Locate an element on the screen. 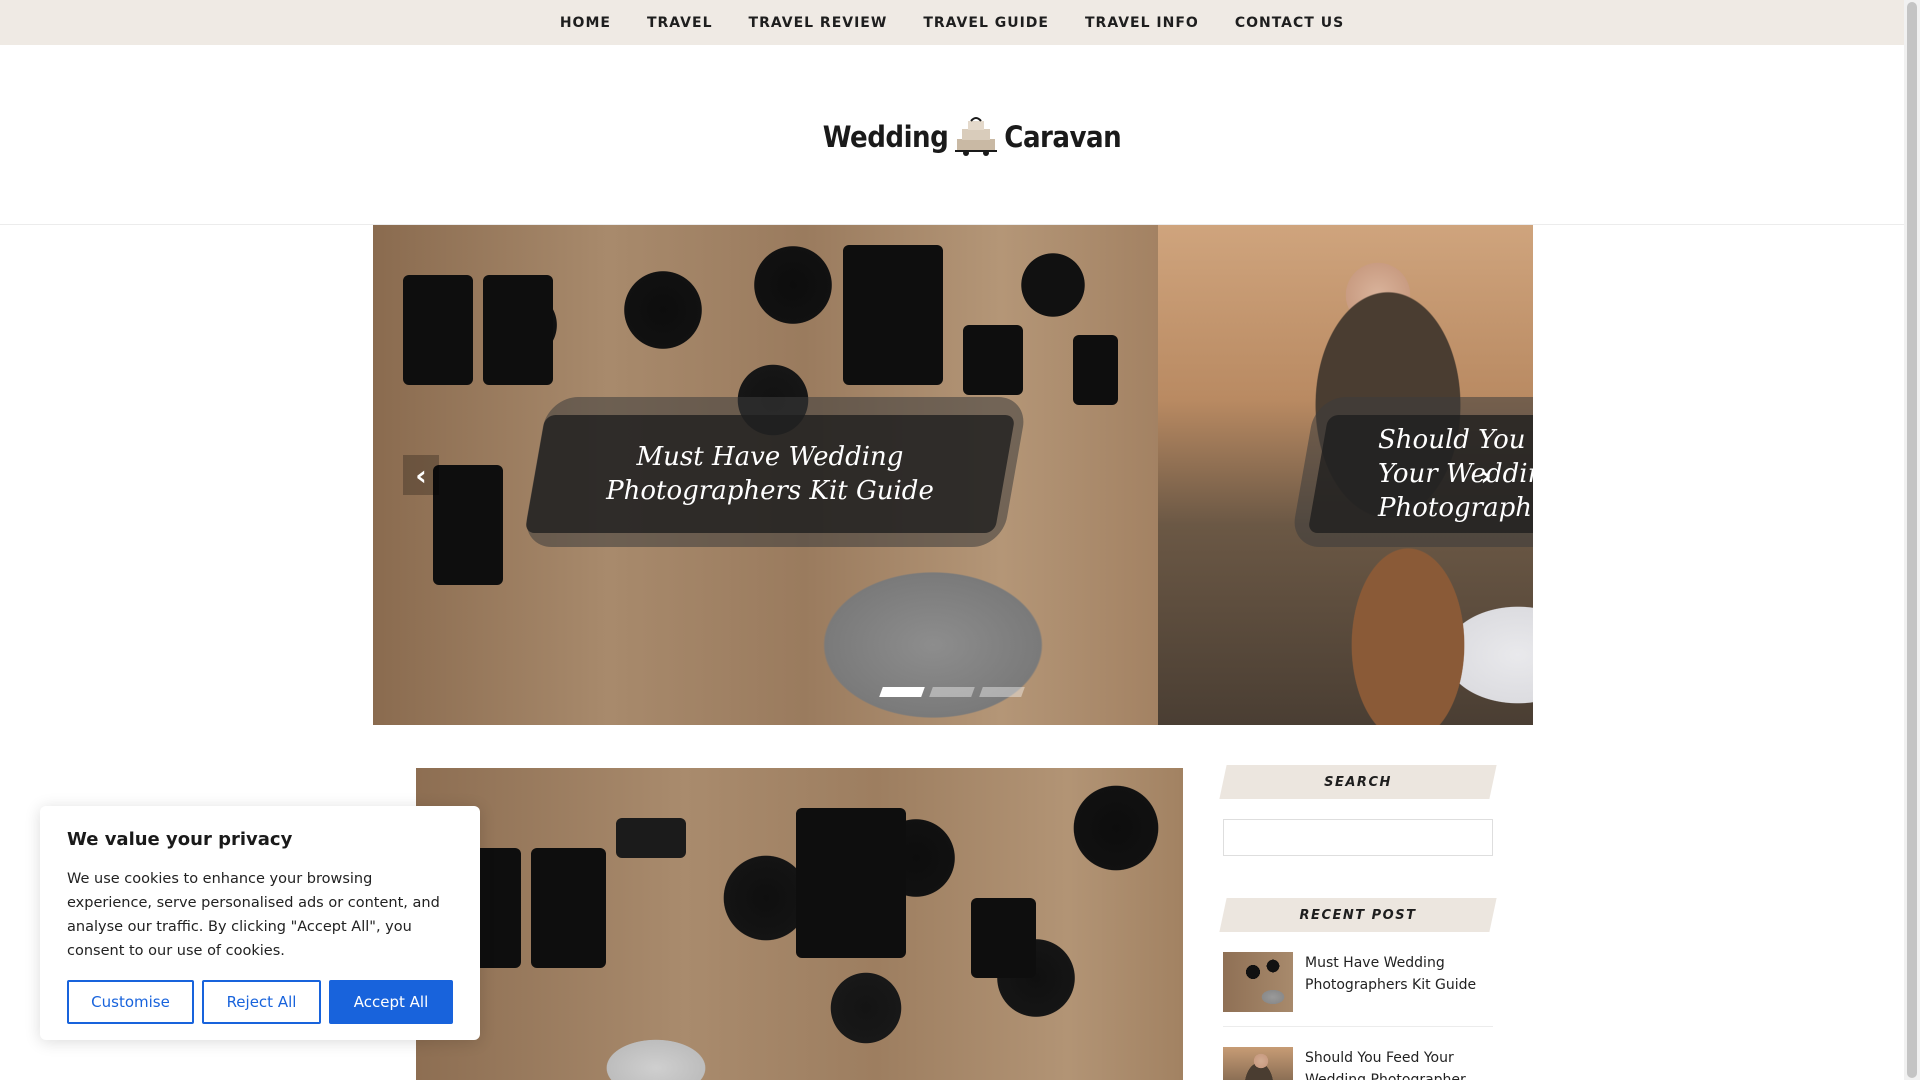  reject-all-button: Reject All is located at coordinates (261, 1002).